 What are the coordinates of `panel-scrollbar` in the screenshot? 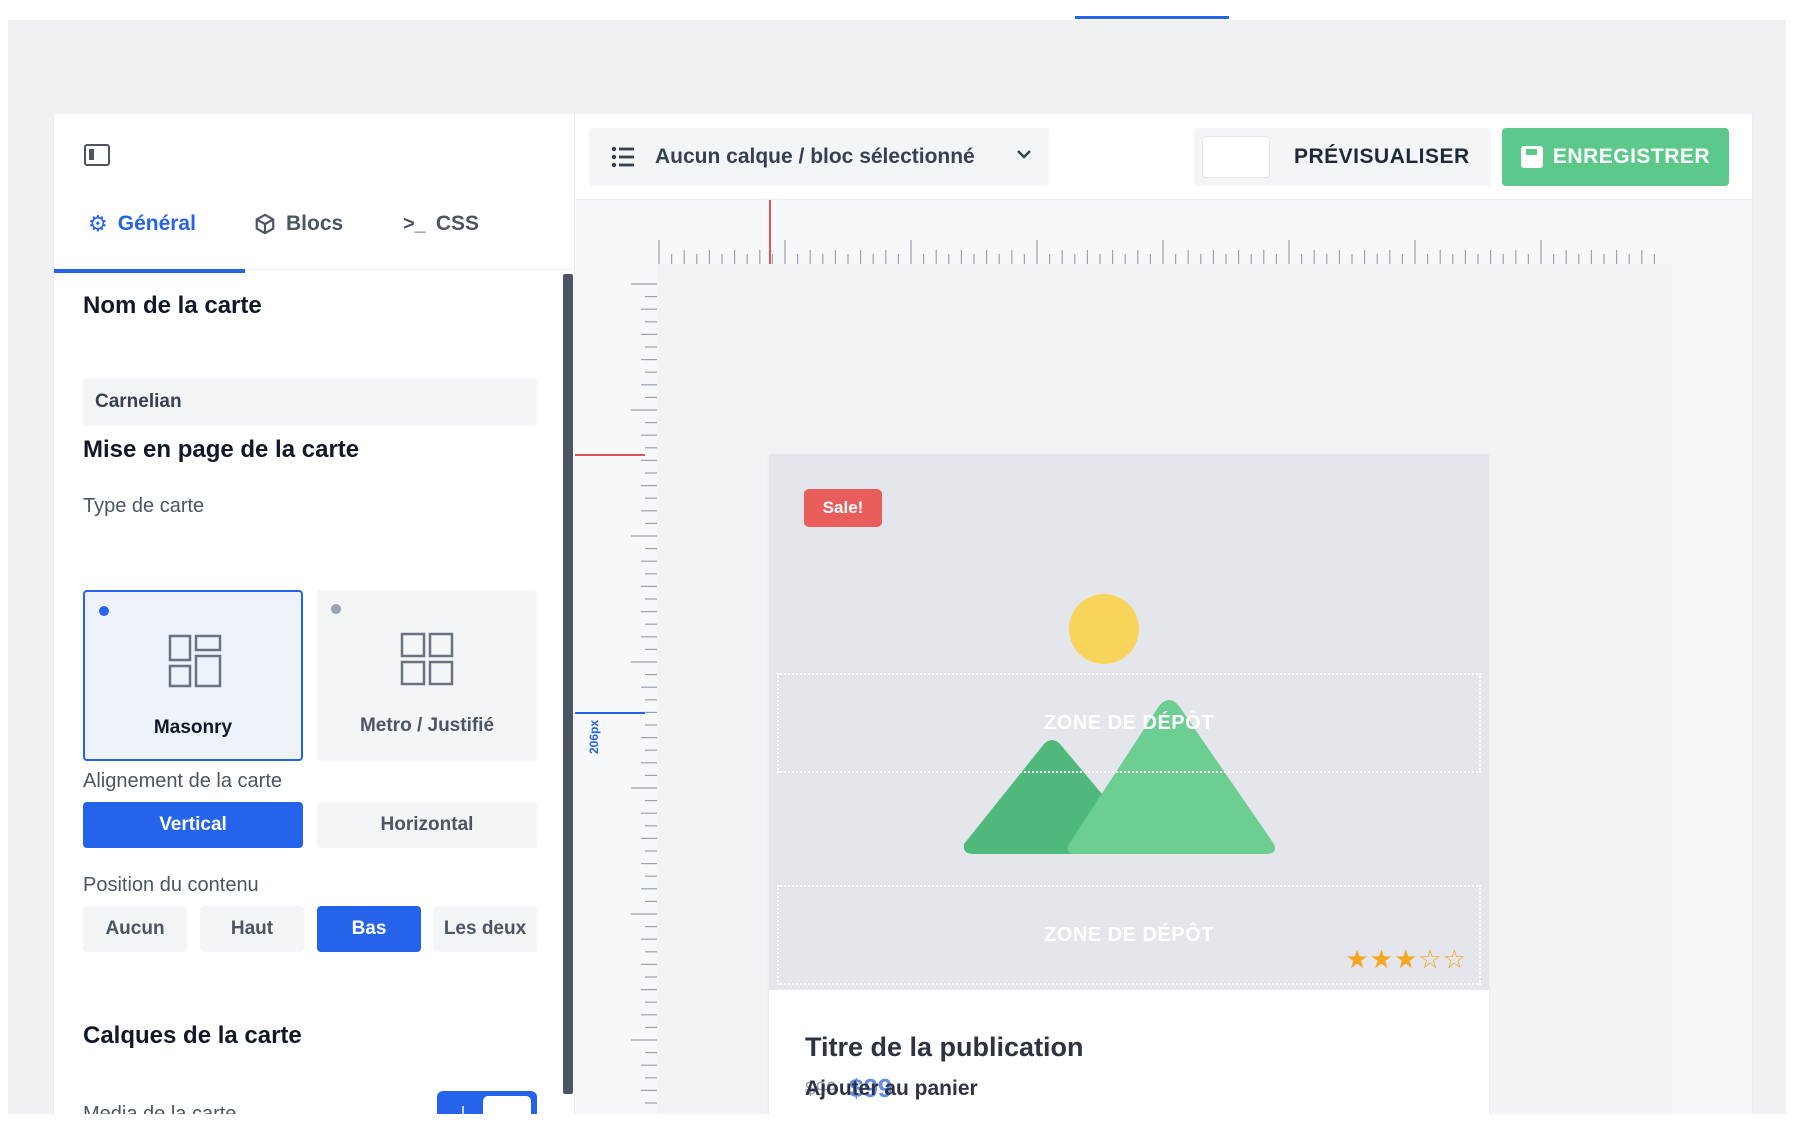 It's located at (568, 684).